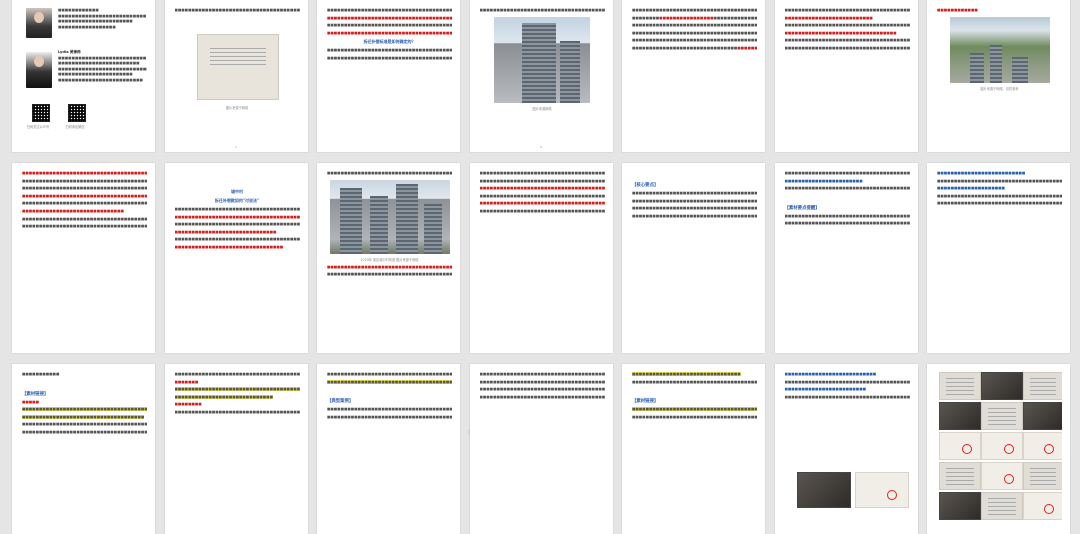  What do you see at coordinates (823, 490) in the screenshot?
I see `photo-thumb-a` at bounding box center [823, 490].